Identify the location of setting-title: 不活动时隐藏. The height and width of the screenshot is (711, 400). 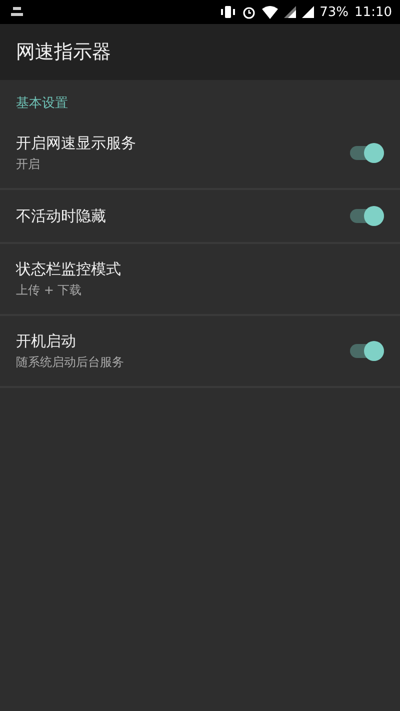
(61, 216).